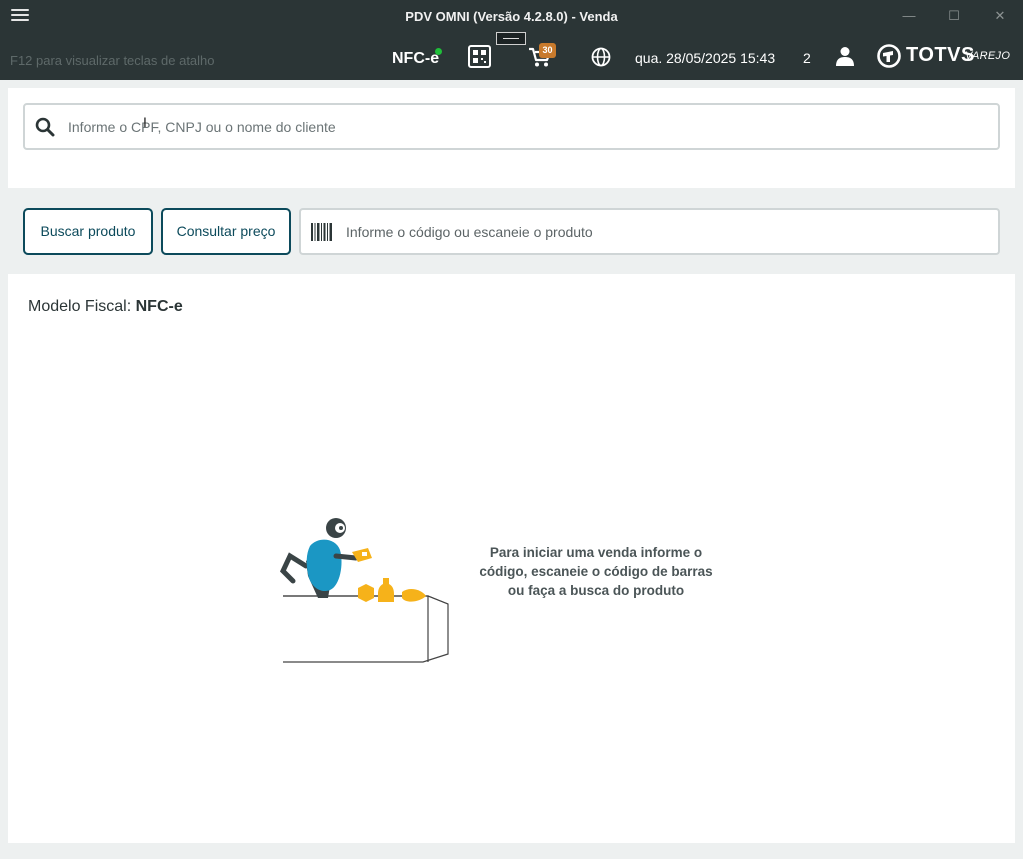 This screenshot has width=1023, height=859. I want to click on window-title: PDV OMNI (Versão 4.2.8.0) - Venda, so click(511, 16).